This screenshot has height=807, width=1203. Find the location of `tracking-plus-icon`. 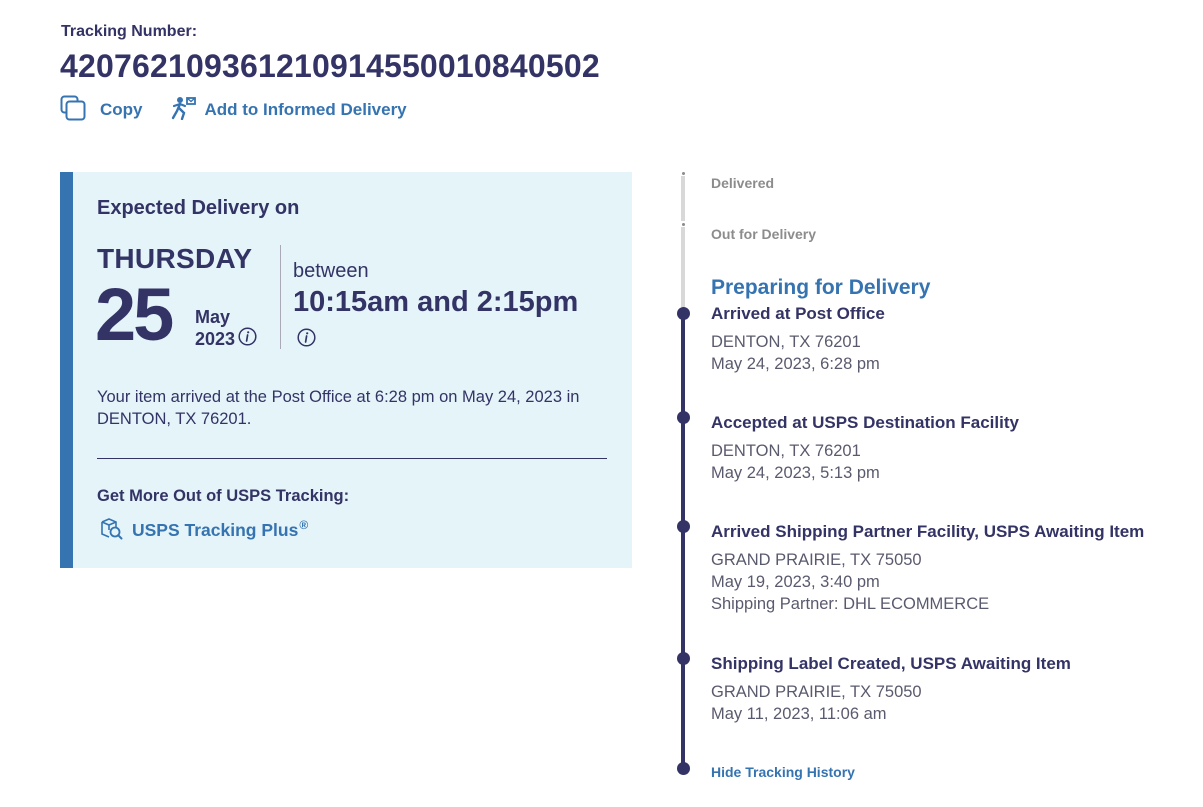

tracking-plus-icon is located at coordinates (111, 530).